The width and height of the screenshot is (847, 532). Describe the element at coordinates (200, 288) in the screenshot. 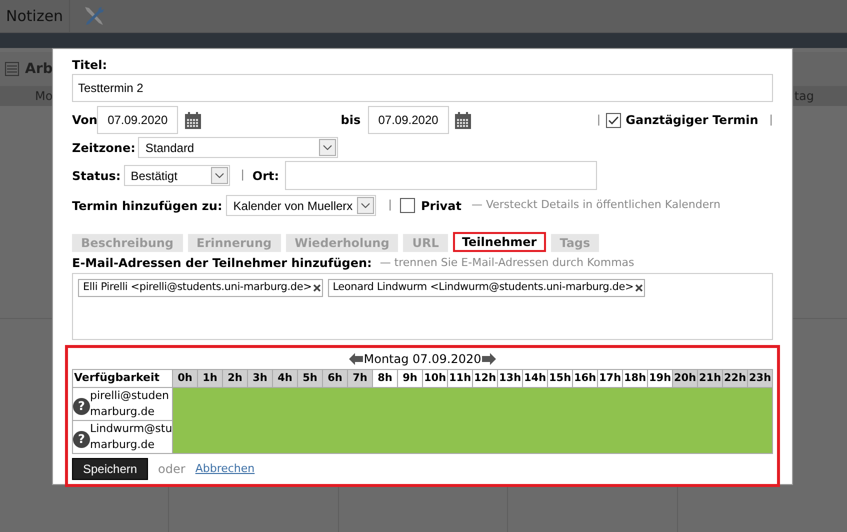

I see `attendee-tag: Elli Pirelli <pirelli@students.uni-marburg.de>` at that location.